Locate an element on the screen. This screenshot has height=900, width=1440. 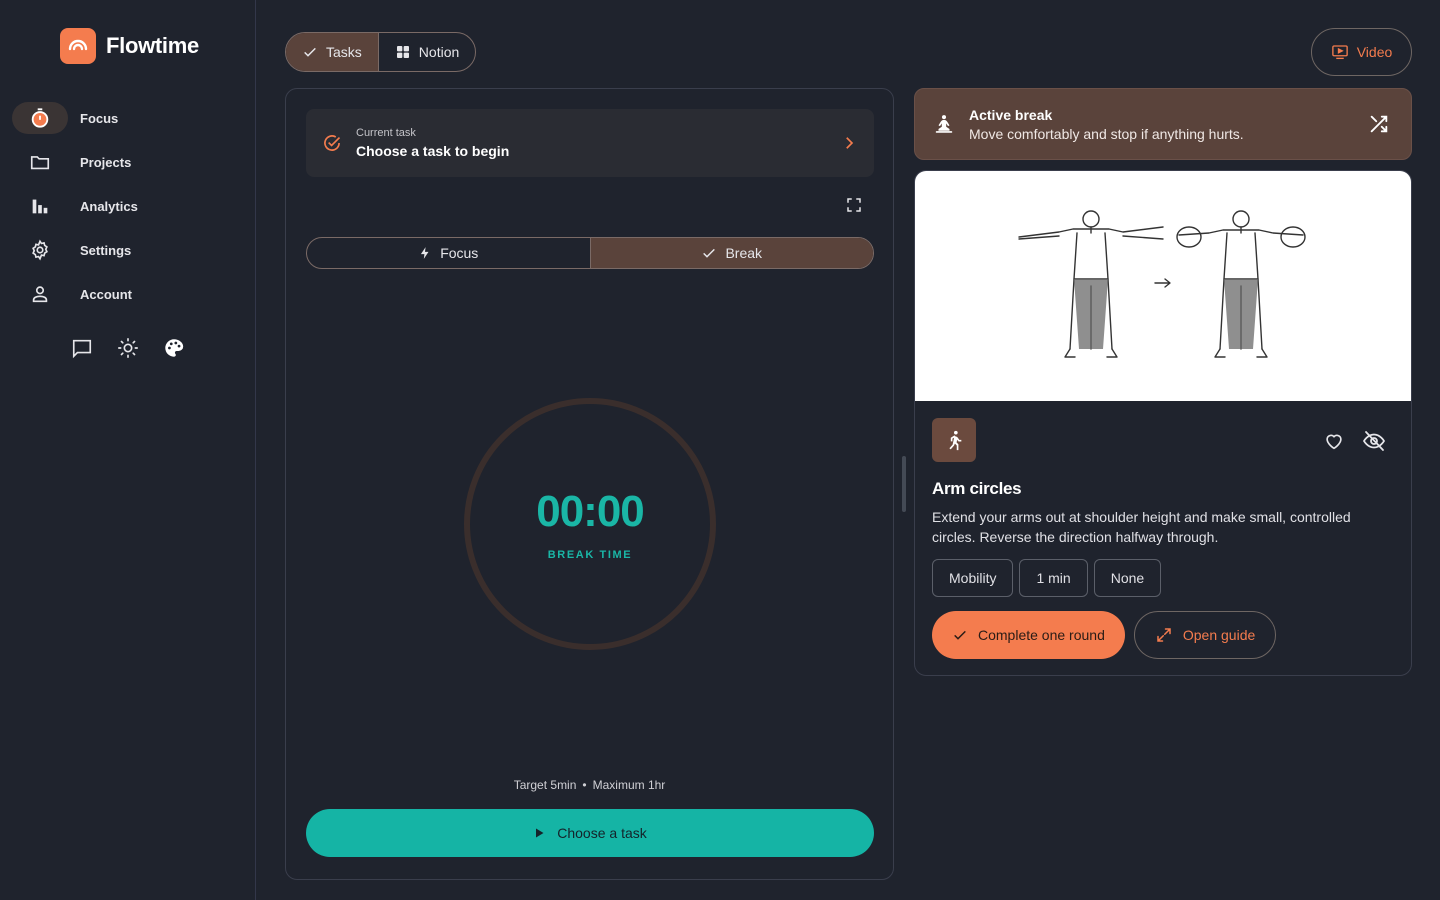
eye-off-icon is located at coordinates (1374, 441).